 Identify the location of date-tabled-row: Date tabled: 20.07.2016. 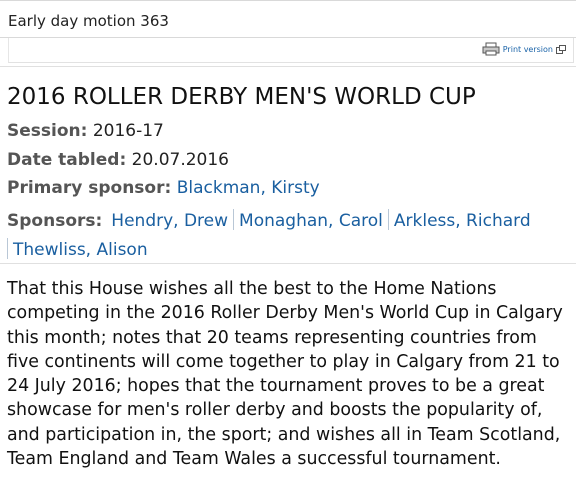
(118, 160).